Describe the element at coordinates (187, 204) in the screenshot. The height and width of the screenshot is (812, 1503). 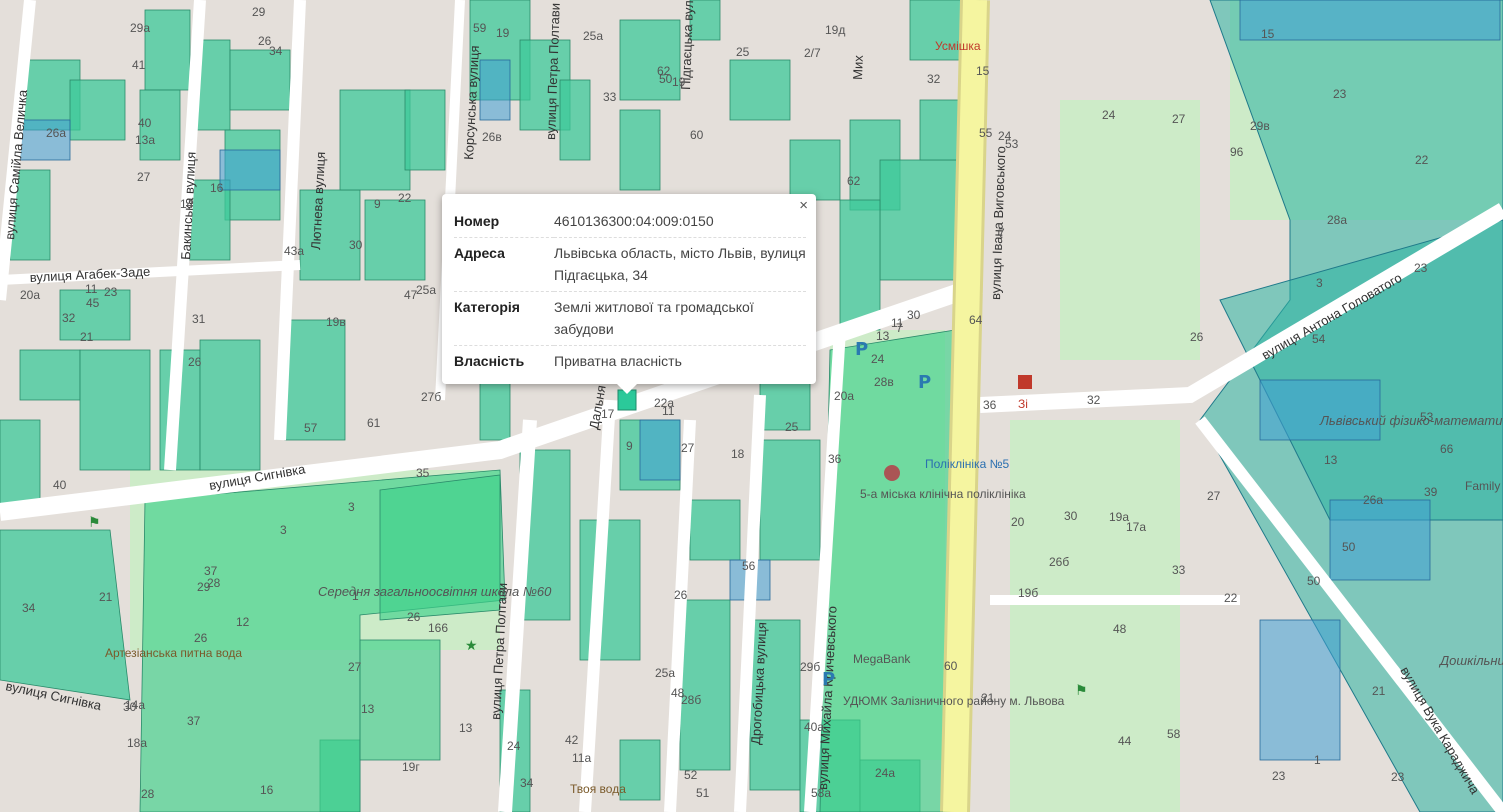
I see `house-number: 14` at that location.